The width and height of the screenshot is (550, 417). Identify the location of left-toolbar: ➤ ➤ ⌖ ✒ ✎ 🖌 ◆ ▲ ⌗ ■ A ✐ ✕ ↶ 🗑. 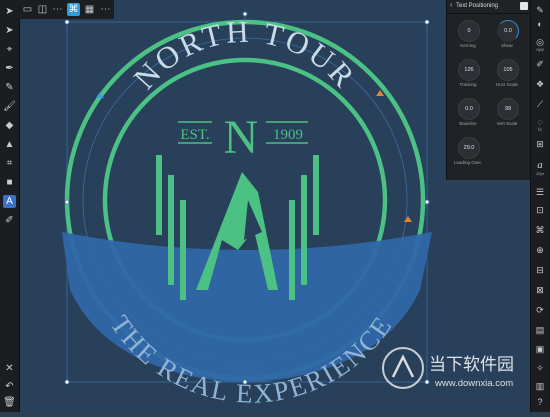
(10, 206).